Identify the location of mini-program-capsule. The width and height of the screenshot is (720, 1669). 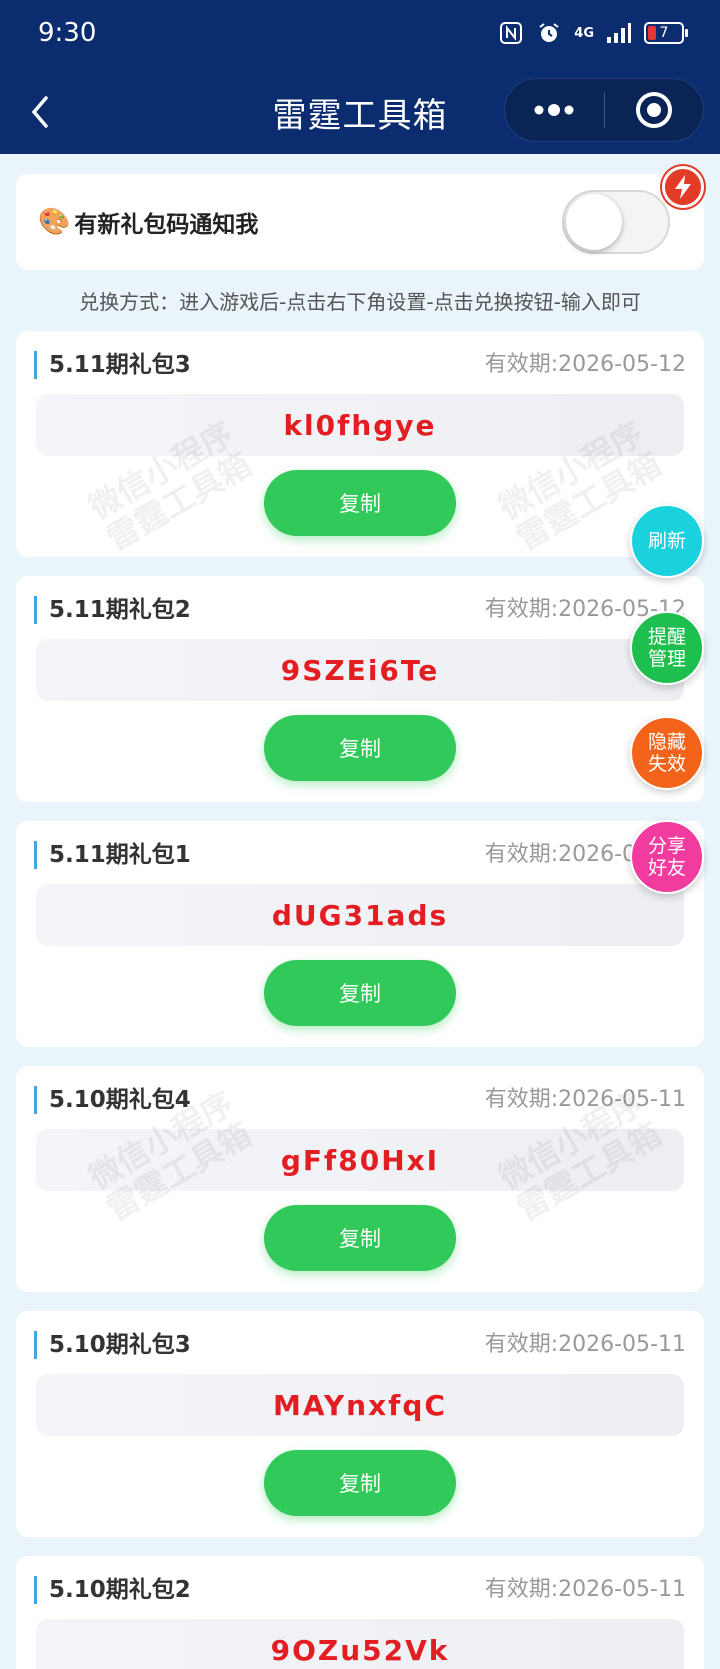
(604, 110).